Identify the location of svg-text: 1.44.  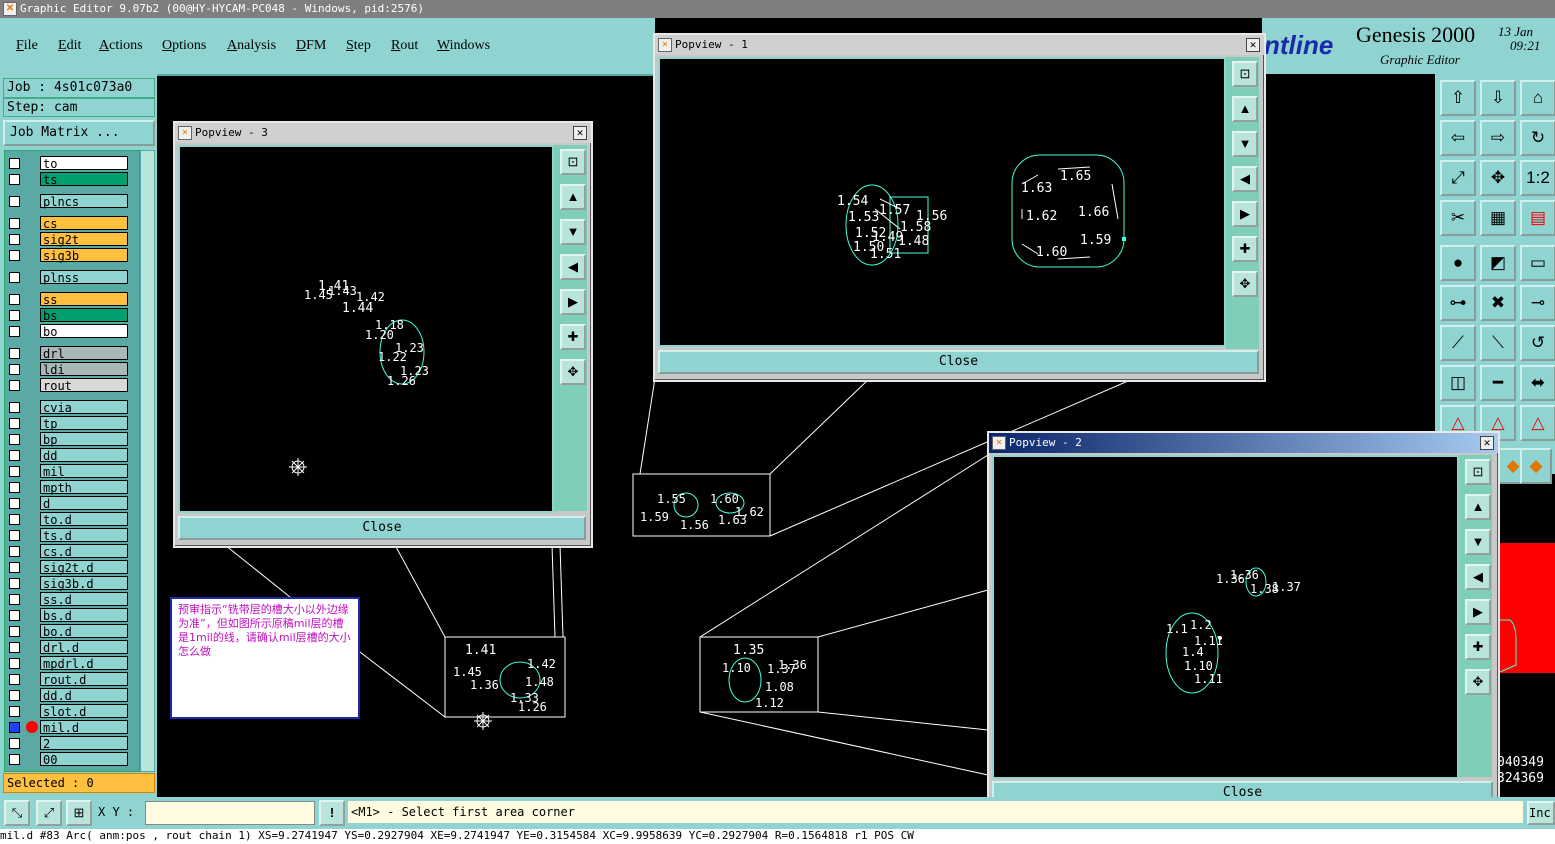
(357, 308).